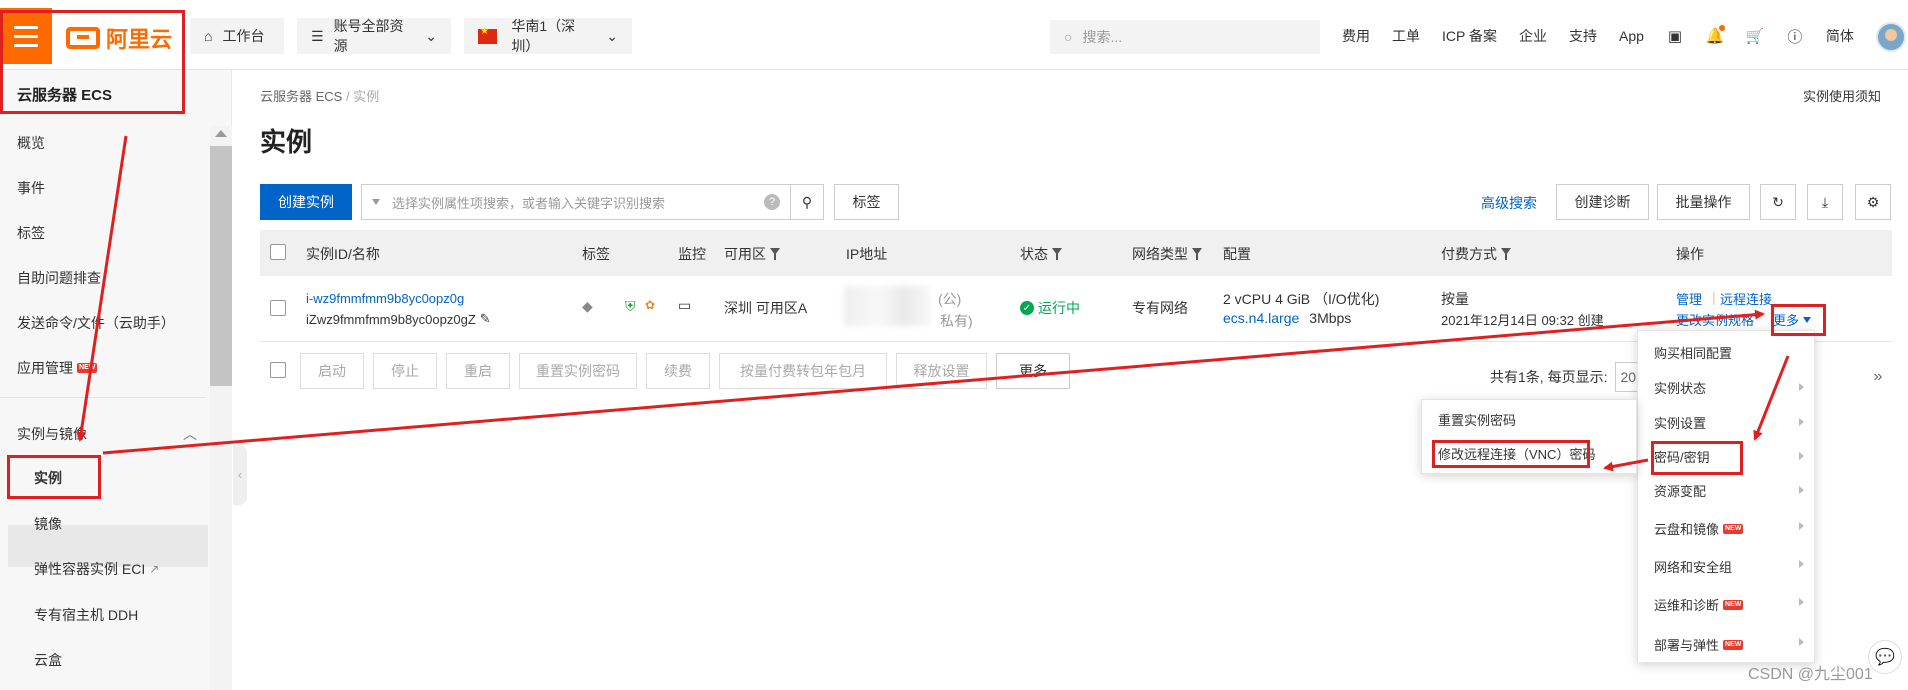 This screenshot has width=1908, height=690. I want to click on sidebar-item-cloud-assistant: 发送命令/文件（云助手）, so click(96, 323).